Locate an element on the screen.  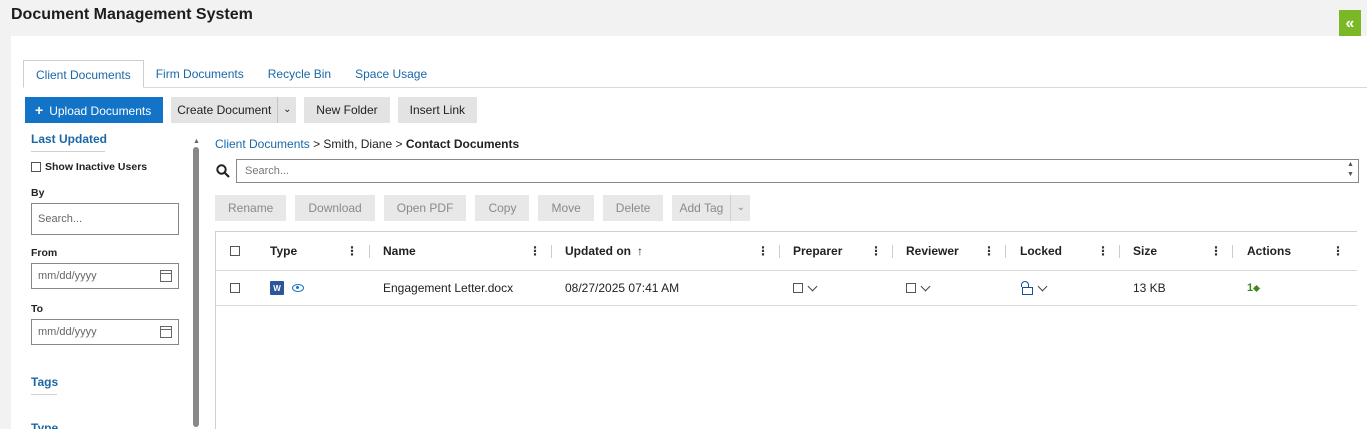
new-folder-button: New Folder is located at coordinates (347, 110).